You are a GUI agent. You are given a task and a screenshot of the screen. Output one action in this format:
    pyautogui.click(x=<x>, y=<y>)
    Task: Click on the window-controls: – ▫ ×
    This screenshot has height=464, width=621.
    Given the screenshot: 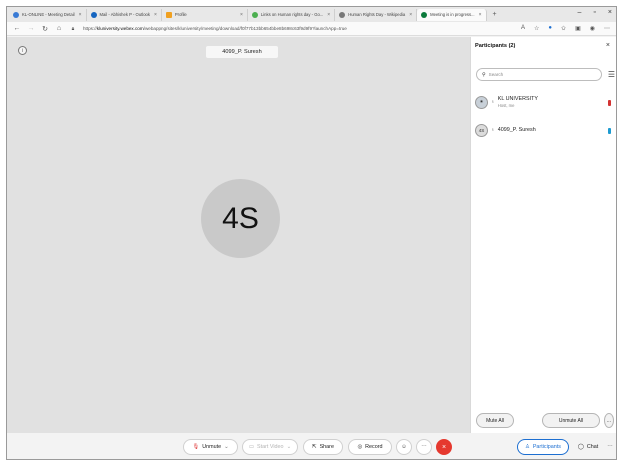 What is the action you would take?
    pyautogui.click(x=595, y=12)
    